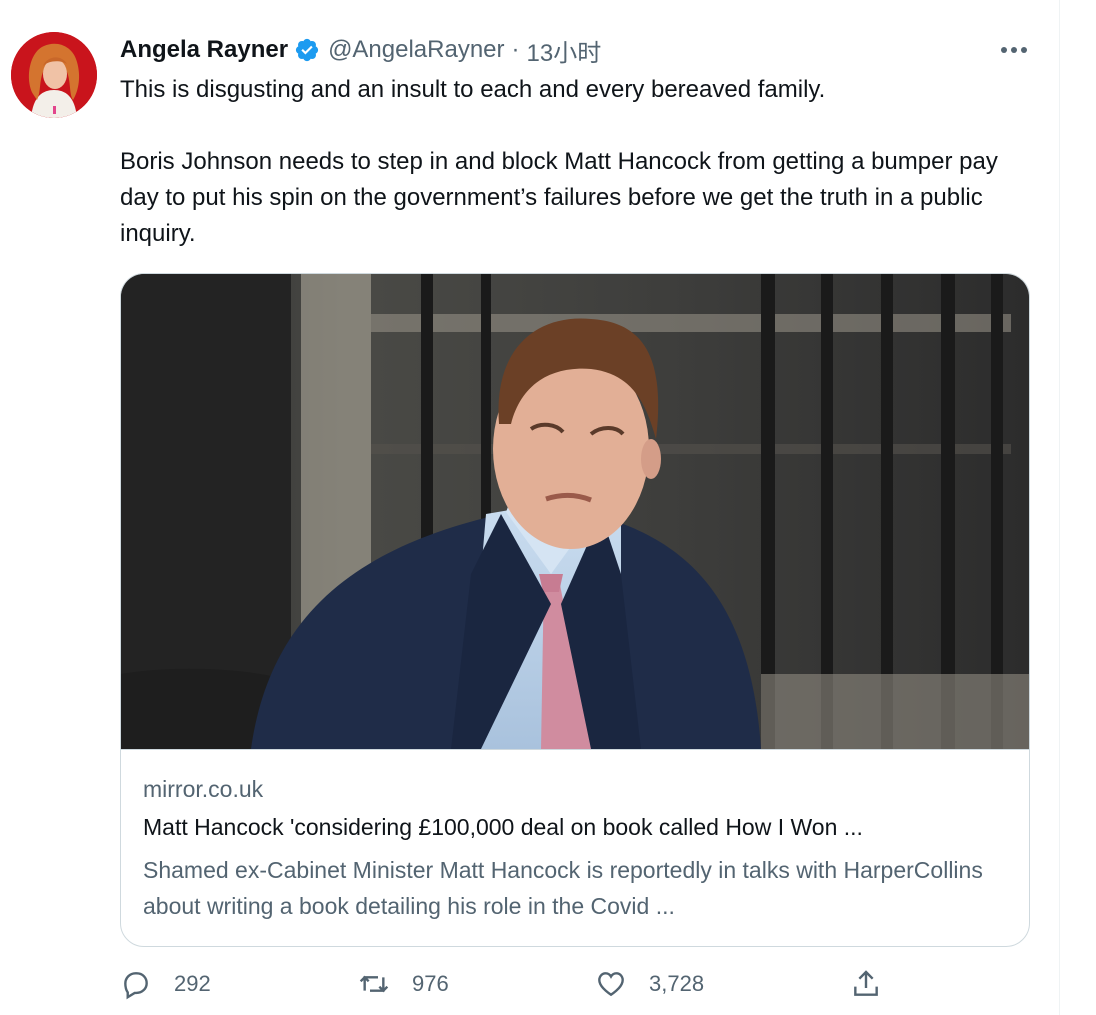  I want to click on timeline-divider, so click(1059, 507).